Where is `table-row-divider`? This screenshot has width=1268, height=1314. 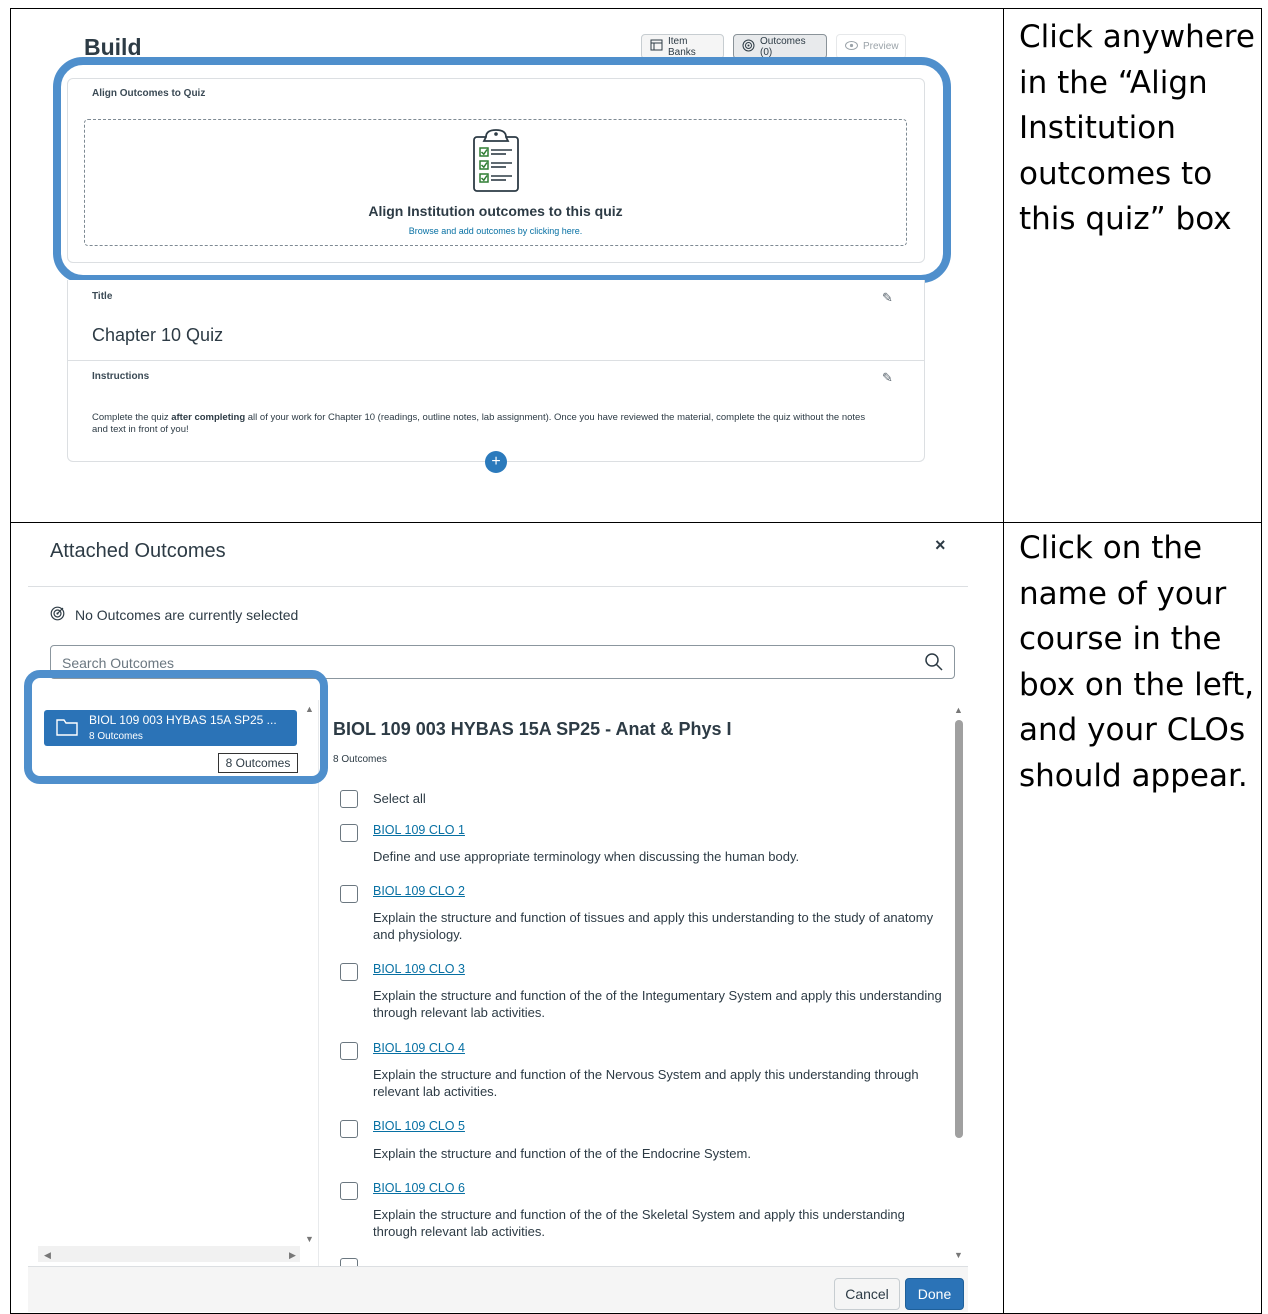
table-row-divider is located at coordinates (636, 522).